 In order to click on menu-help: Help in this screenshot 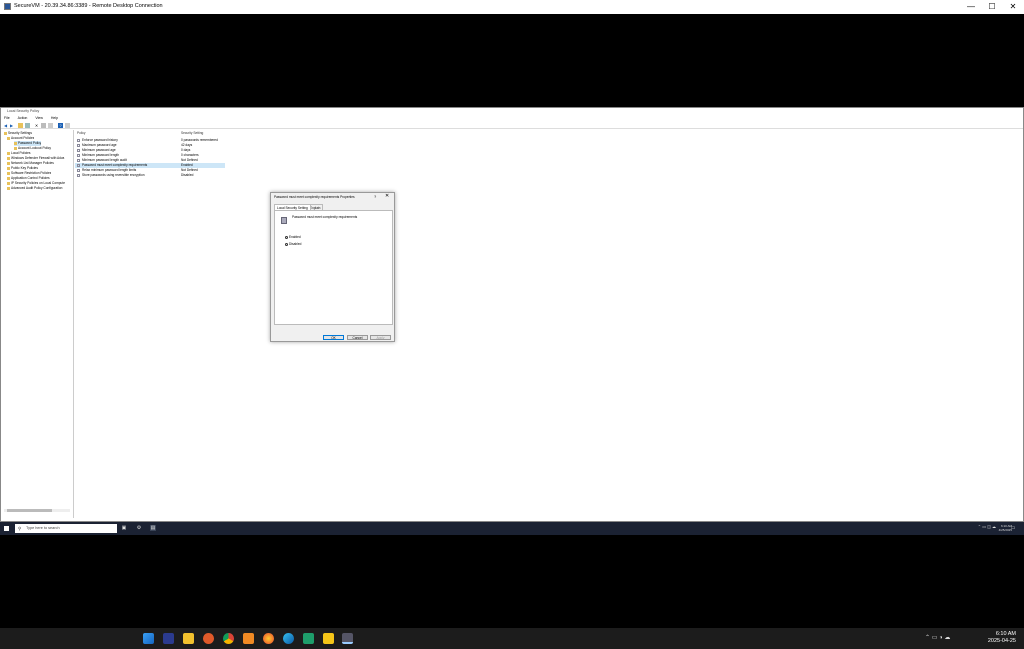, I will do `click(54, 118)`.